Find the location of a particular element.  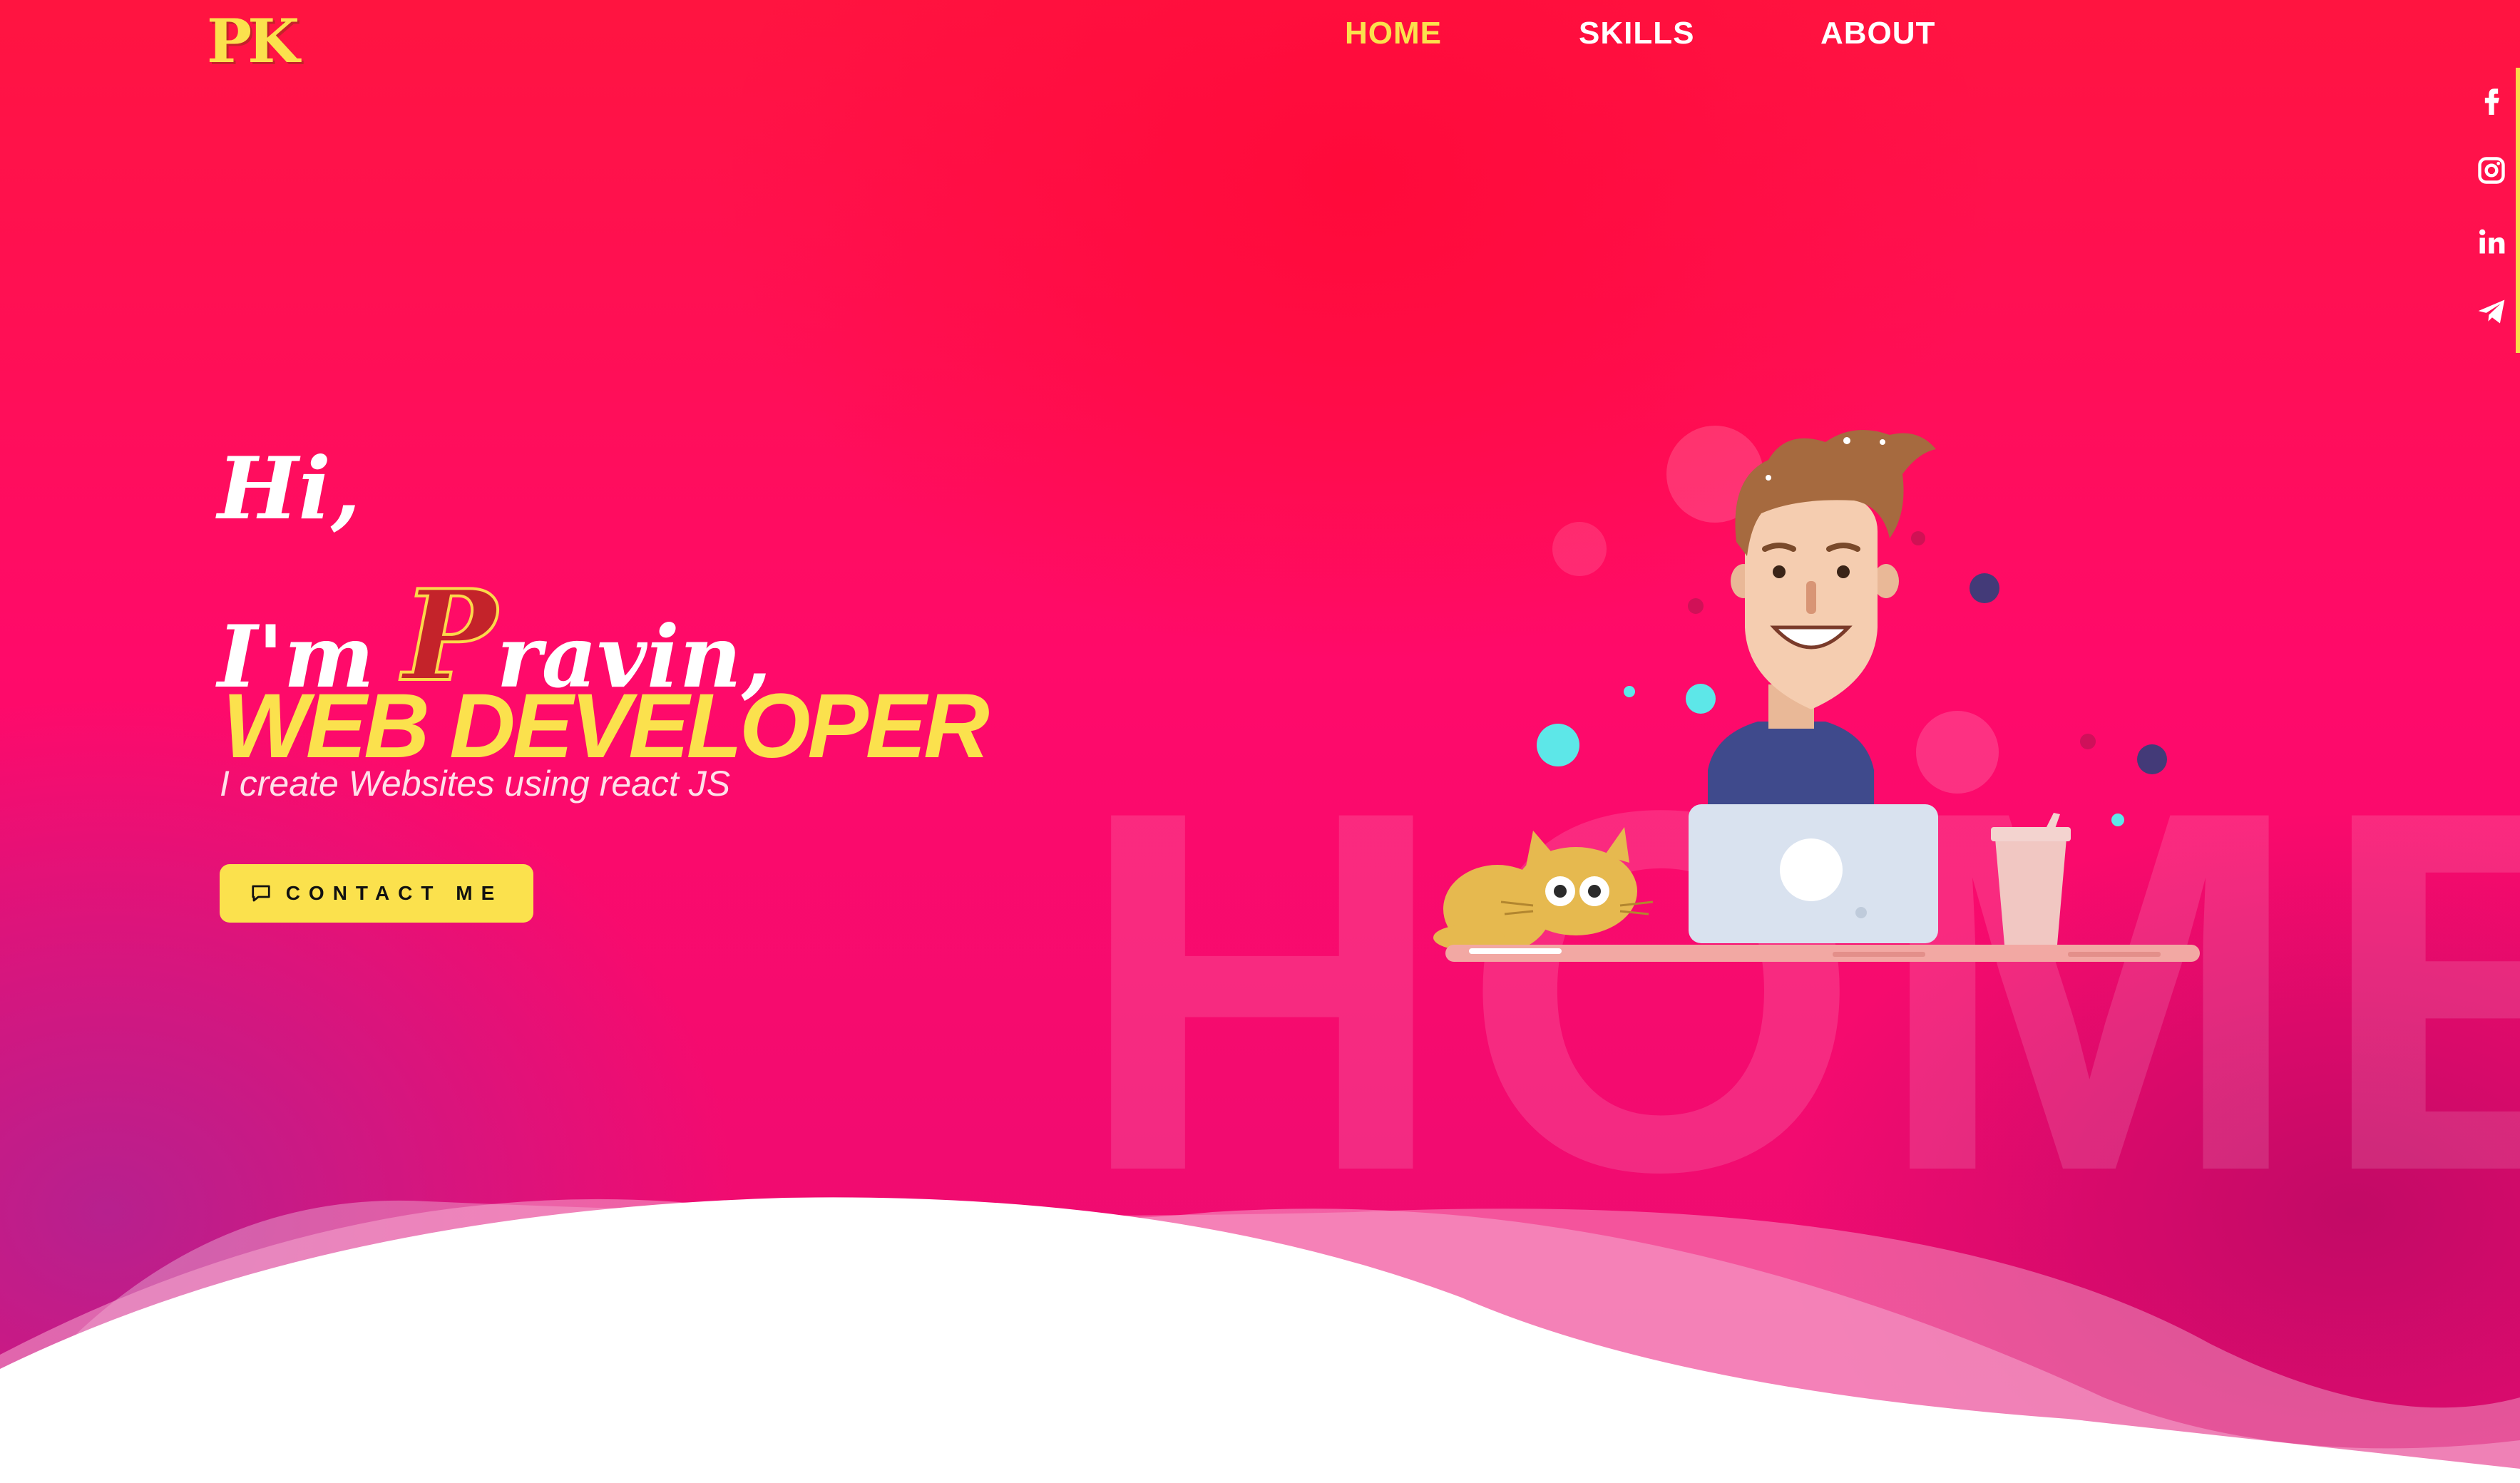

nav-skills: SKILLS is located at coordinates (1636, 33).